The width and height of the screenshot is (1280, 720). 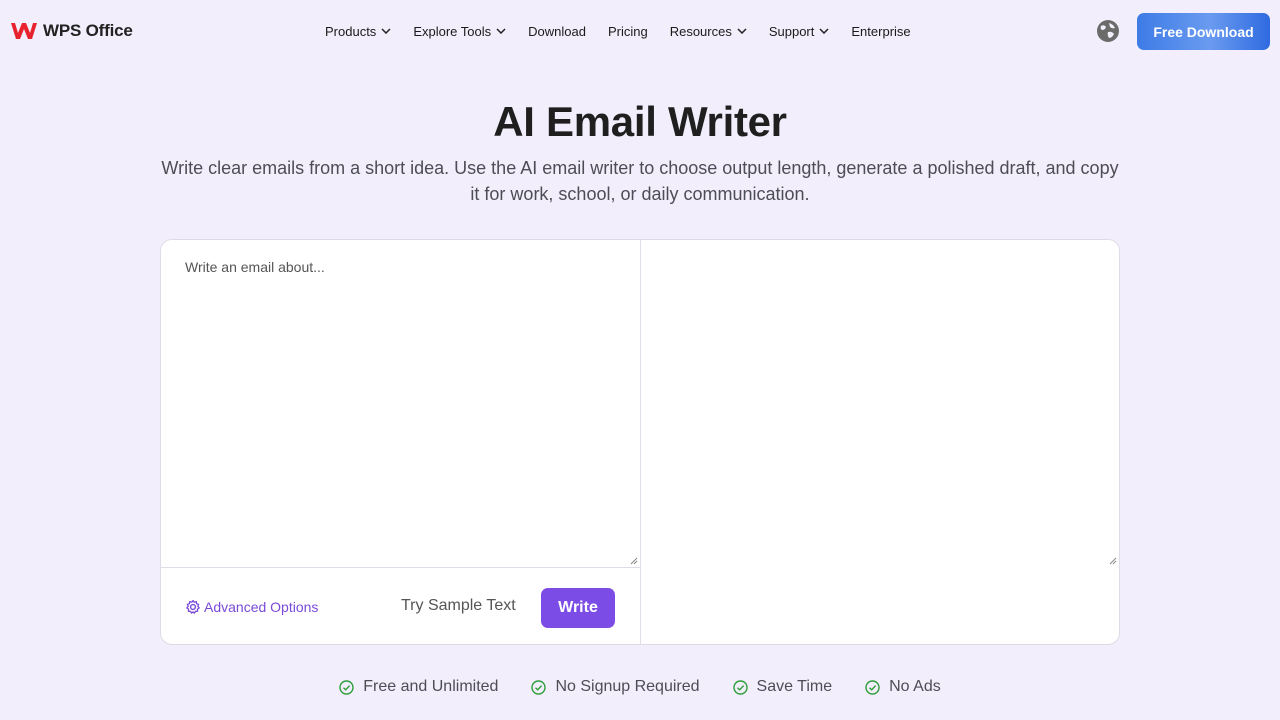 What do you see at coordinates (88, 30) in the screenshot?
I see `logo-text: WPS Office` at bounding box center [88, 30].